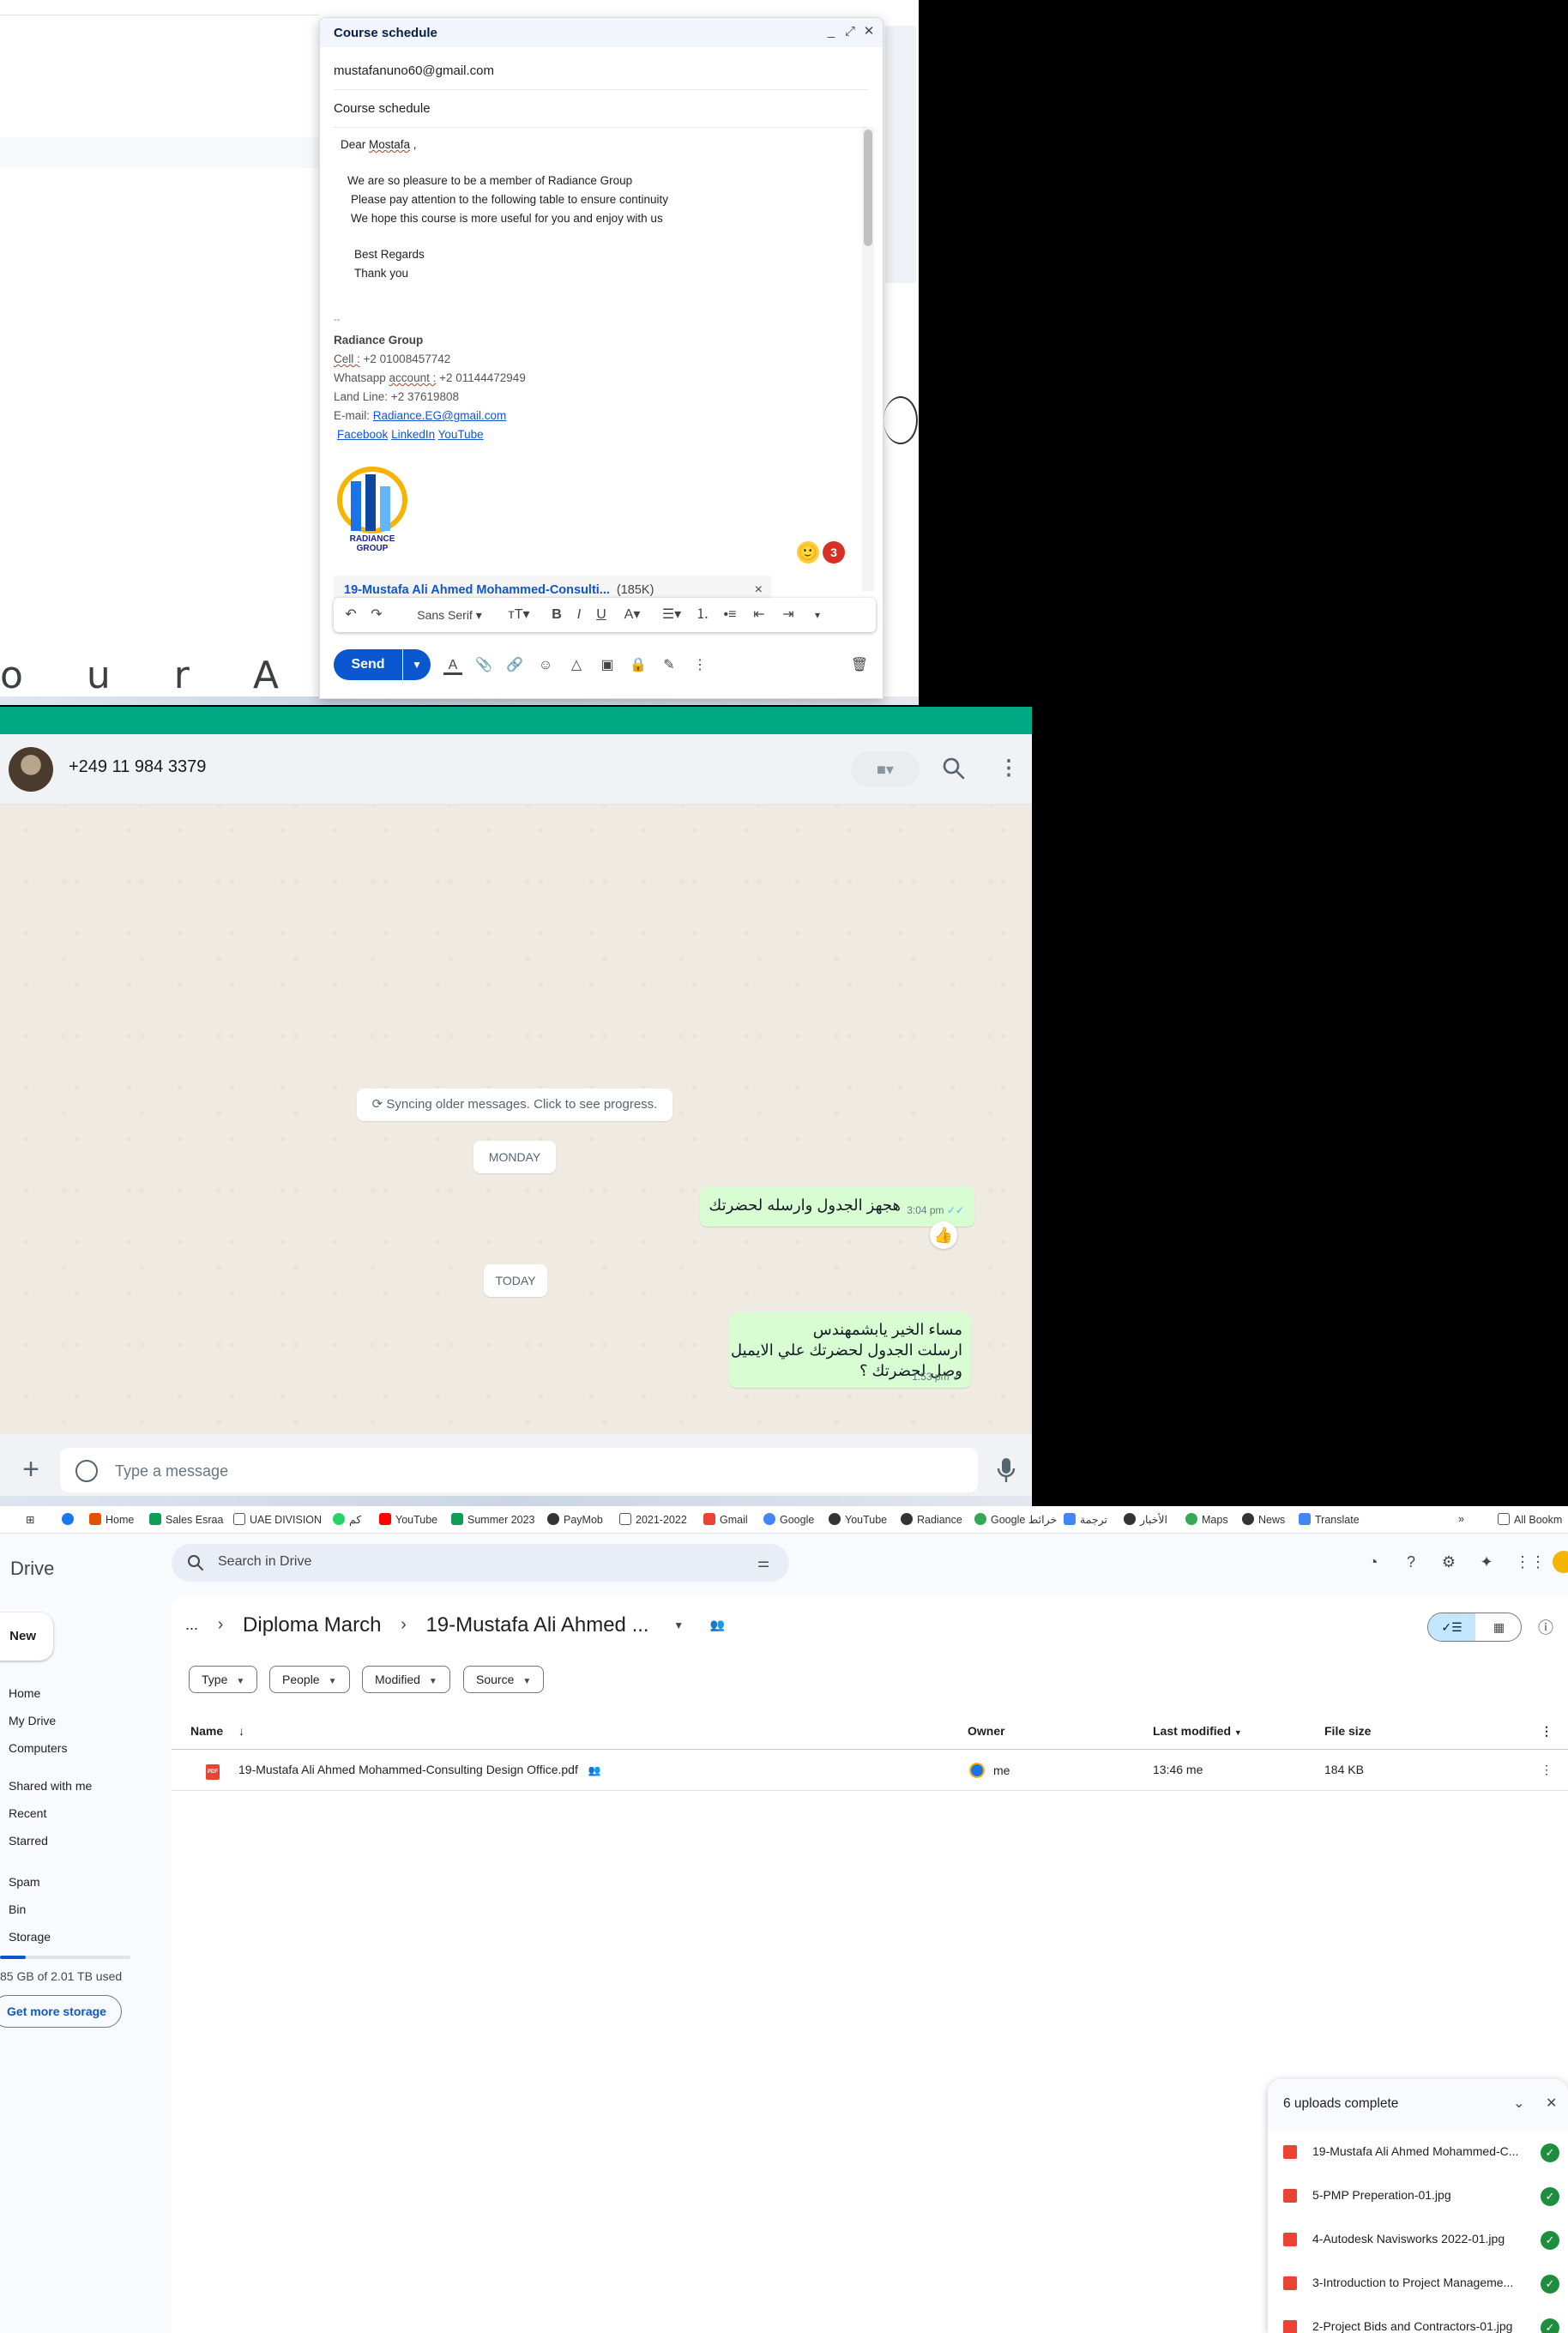 Image resolution: width=1568 pixels, height=2333 pixels. Describe the element at coordinates (1347, 1731) in the screenshot. I see `column-file-size: File size` at that location.